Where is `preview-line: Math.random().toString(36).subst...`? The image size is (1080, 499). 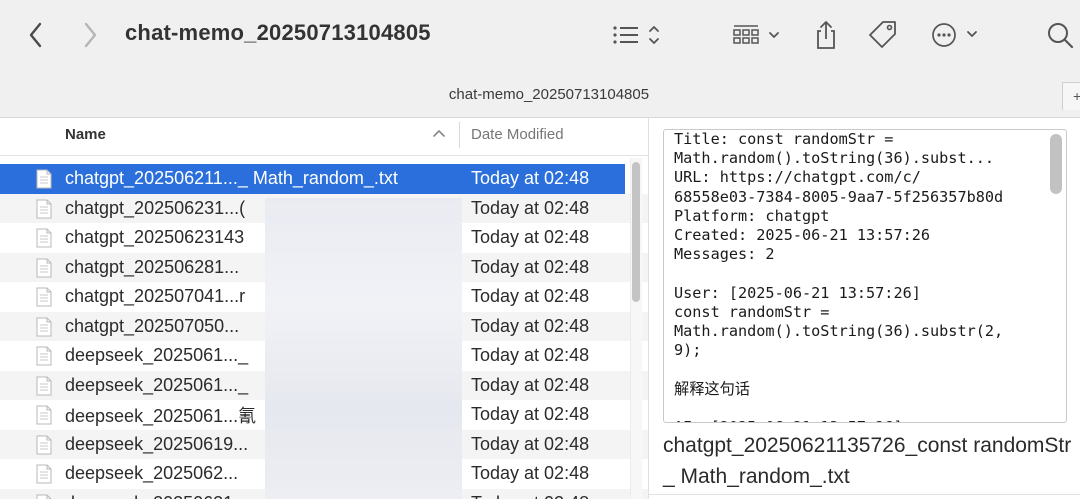
preview-line: Math.random().toString(36).subst... is located at coordinates (834, 158).